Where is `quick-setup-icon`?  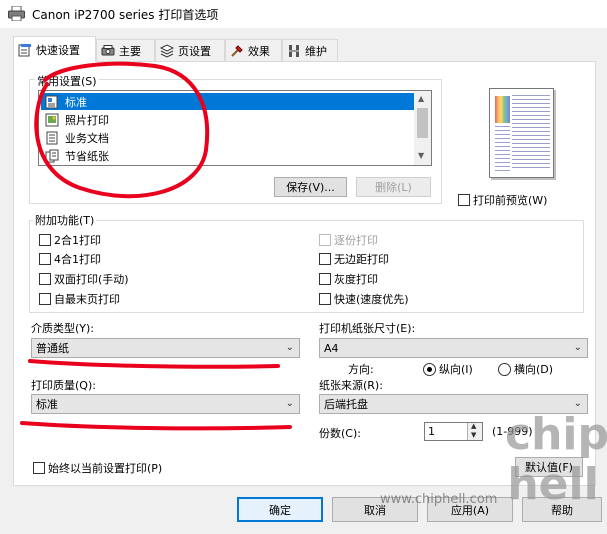
quick-setup-icon is located at coordinates (24, 49).